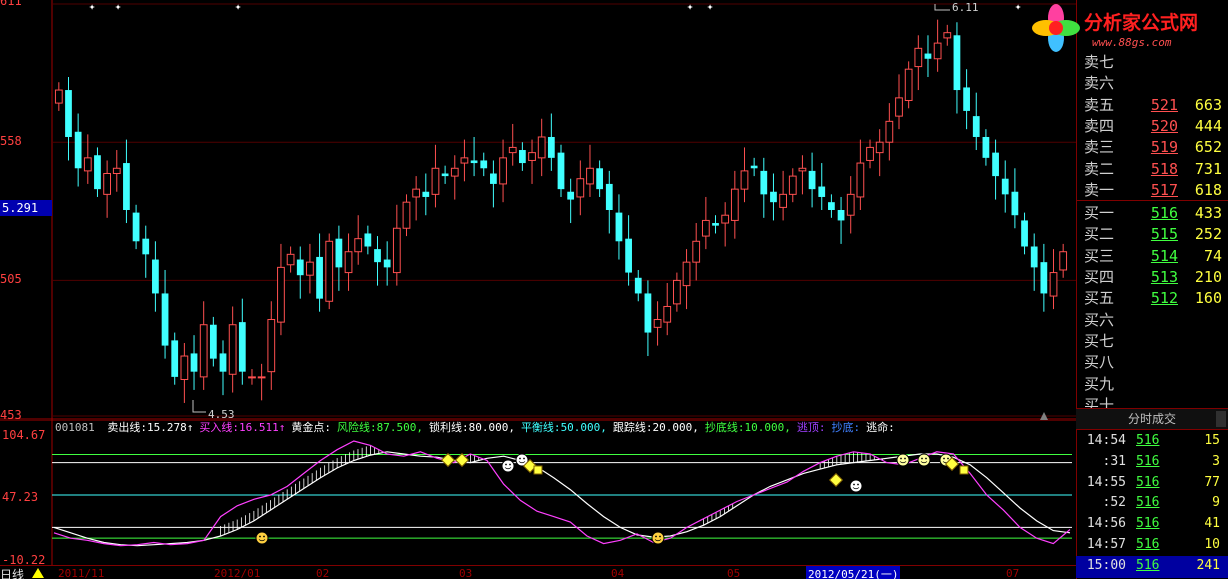 The width and height of the screenshot is (1228, 579). I want to click on current-price-tag: 5.291, so click(26, 208).